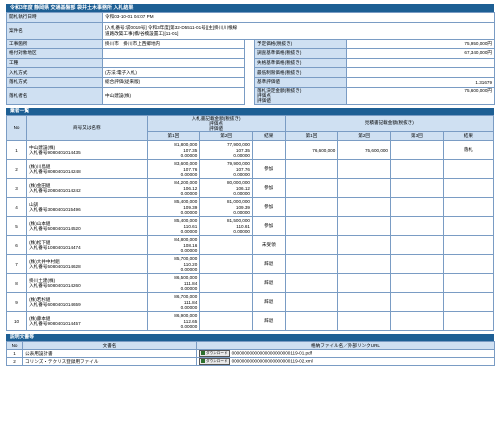 Image resolution: width=500 pixels, height=435 pixels. I want to click on col-neg-result: 結果, so click(468, 136).